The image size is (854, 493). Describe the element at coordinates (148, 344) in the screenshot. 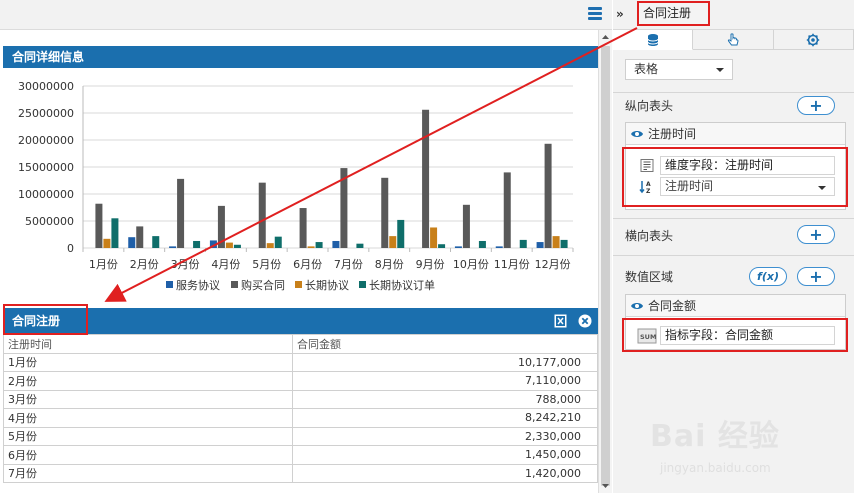

I see `column-header-time: 注册时间` at that location.